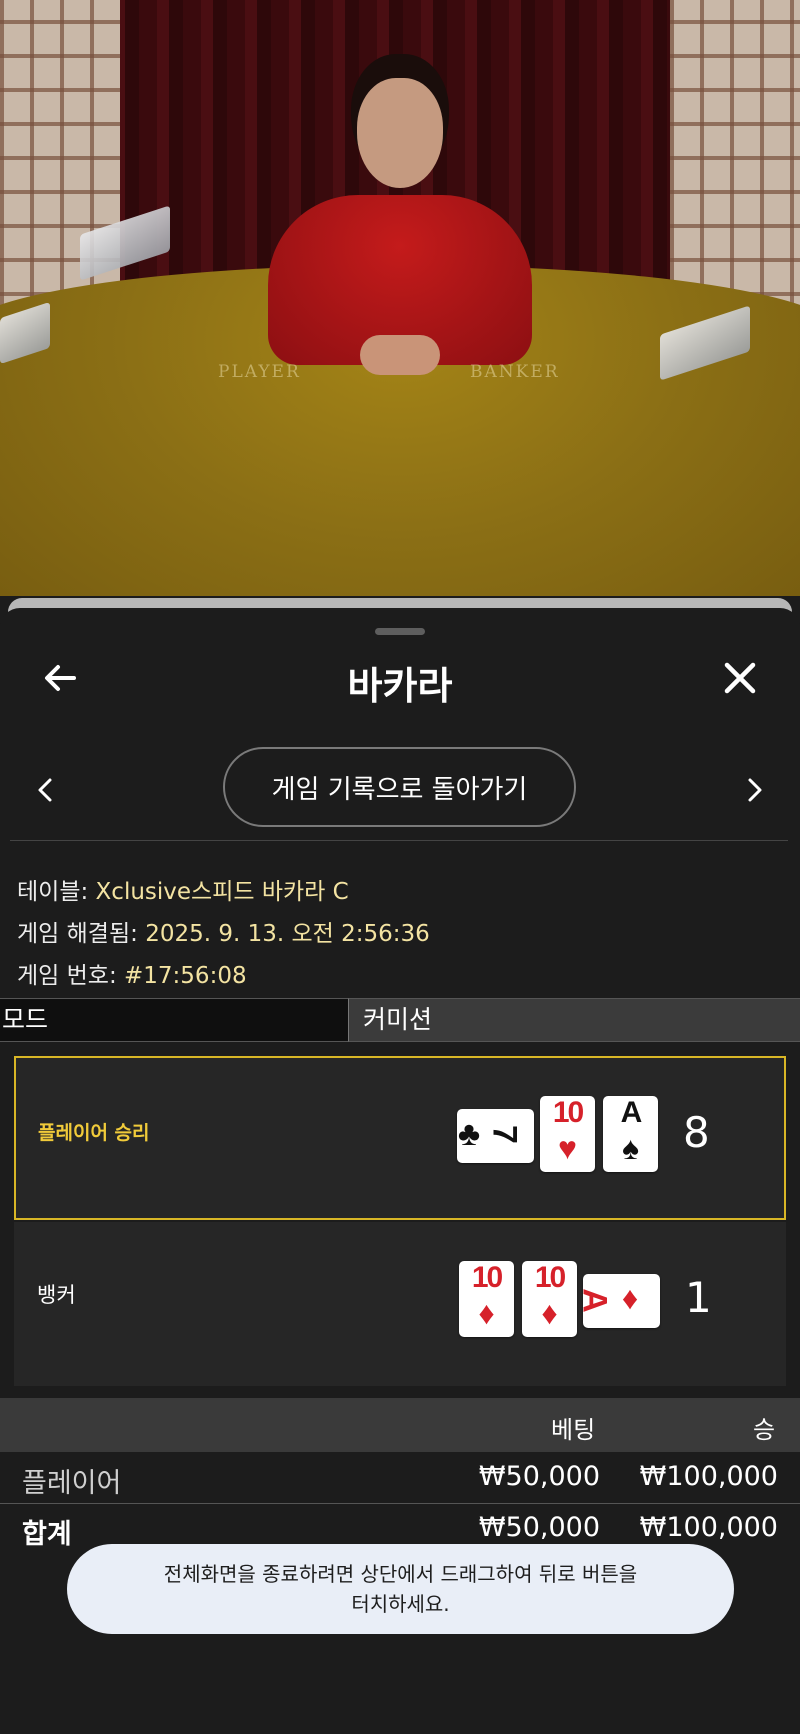 The image size is (800, 1734). What do you see at coordinates (696, 1132) in the screenshot?
I see `player-score: 8` at bounding box center [696, 1132].